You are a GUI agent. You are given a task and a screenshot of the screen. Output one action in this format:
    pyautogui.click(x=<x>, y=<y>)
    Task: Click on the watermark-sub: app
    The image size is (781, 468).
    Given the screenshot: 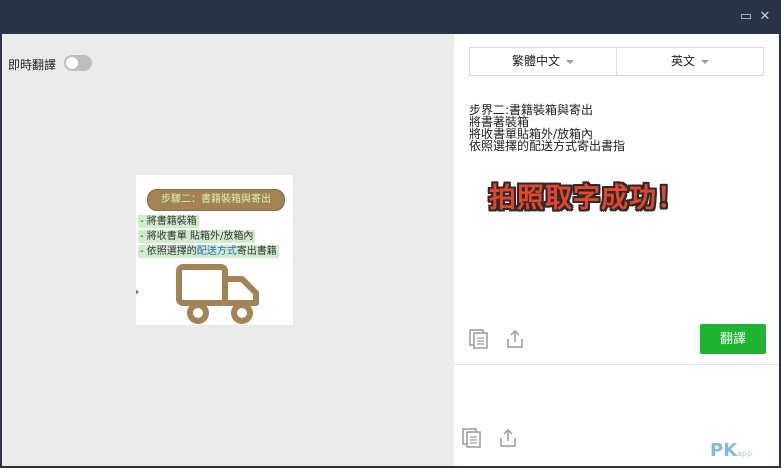 What is the action you would take?
    pyautogui.click(x=745, y=453)
    